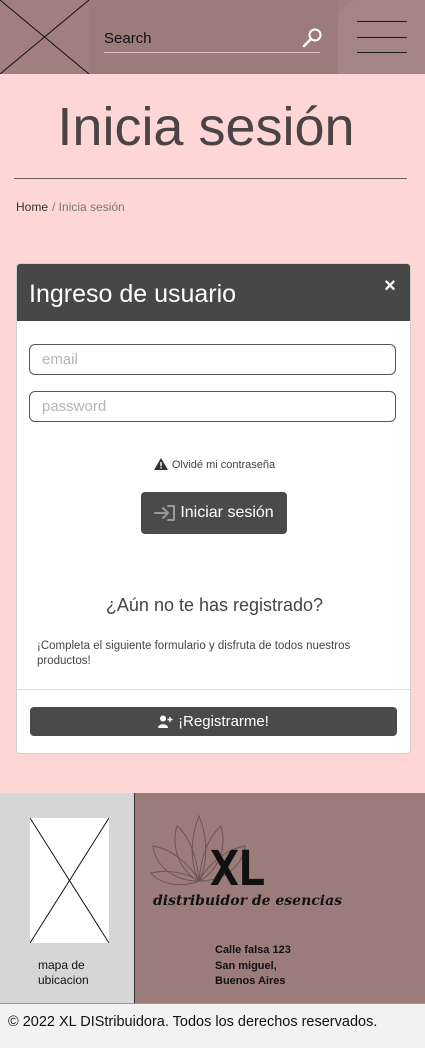  I want to click on search-input: Search, so click(128, 38).